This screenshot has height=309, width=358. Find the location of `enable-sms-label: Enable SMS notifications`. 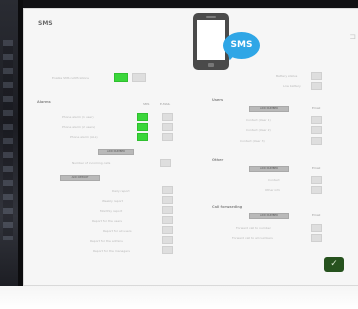

enable-sms-label: Enable SMS notifications is located at coordinates (70, 78).